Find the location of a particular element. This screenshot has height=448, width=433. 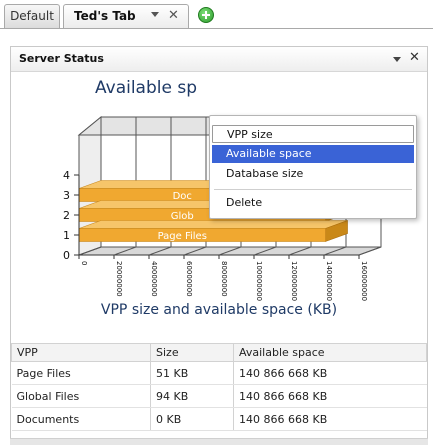

cell-vpp: Global Files is located at coordinates (81, 396).